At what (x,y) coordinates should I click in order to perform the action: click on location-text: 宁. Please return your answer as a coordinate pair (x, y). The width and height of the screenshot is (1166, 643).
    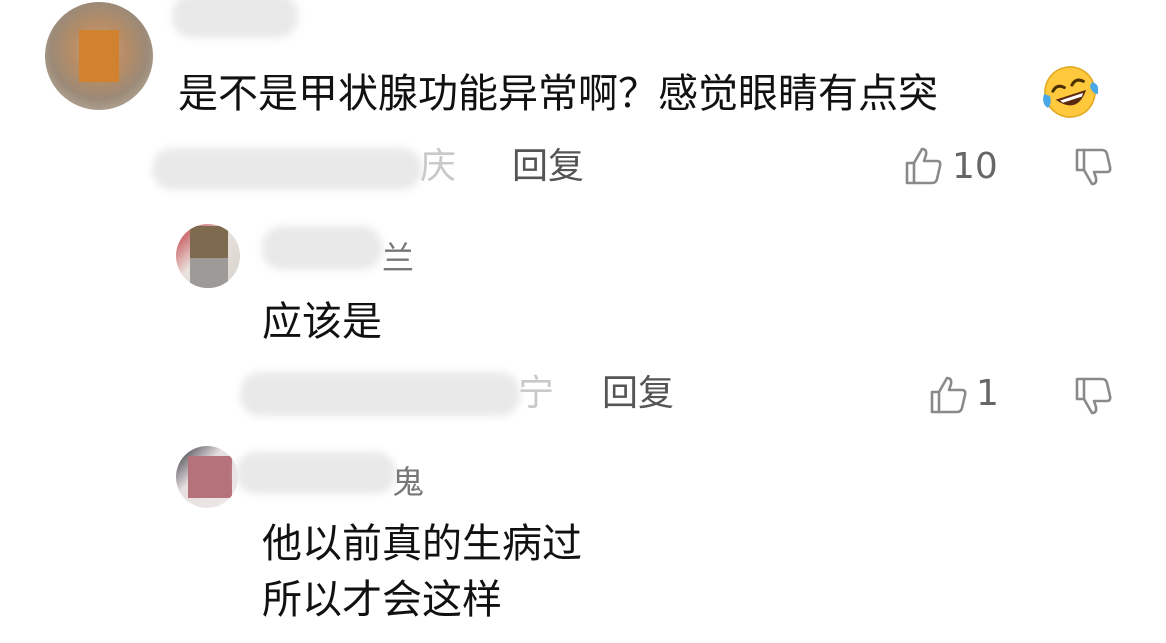
    Looking at the image, I should click on (536, 393).